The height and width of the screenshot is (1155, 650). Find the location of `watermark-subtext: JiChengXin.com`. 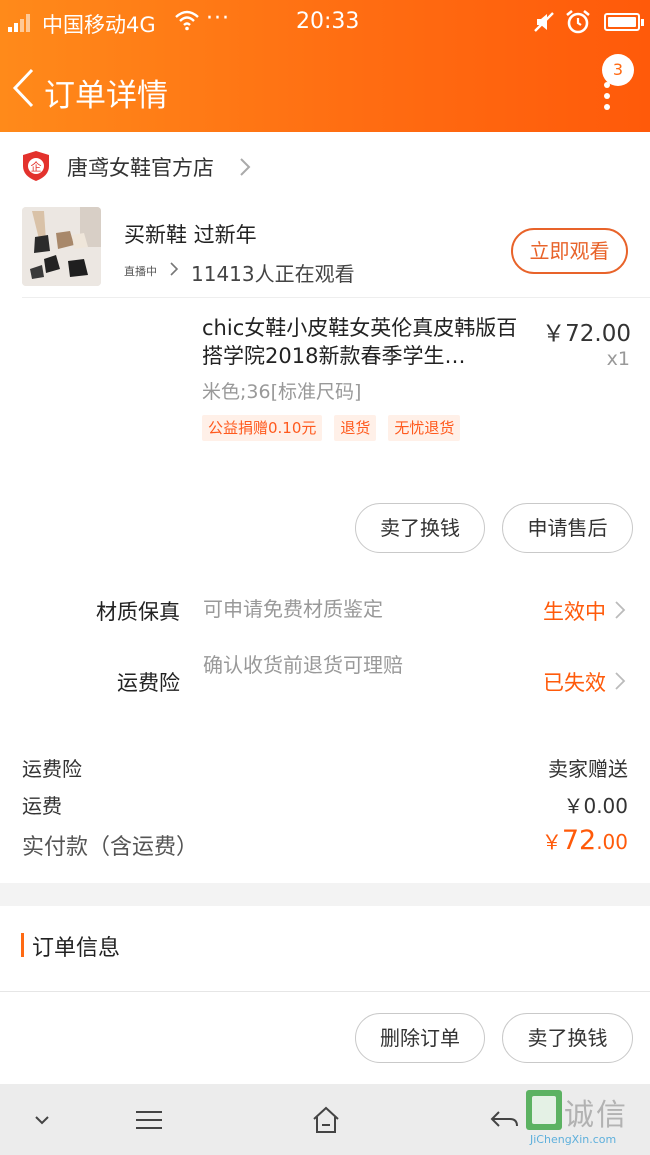

watermark-subtext: JiChengXin.com is located at coordinates (573, 1139).